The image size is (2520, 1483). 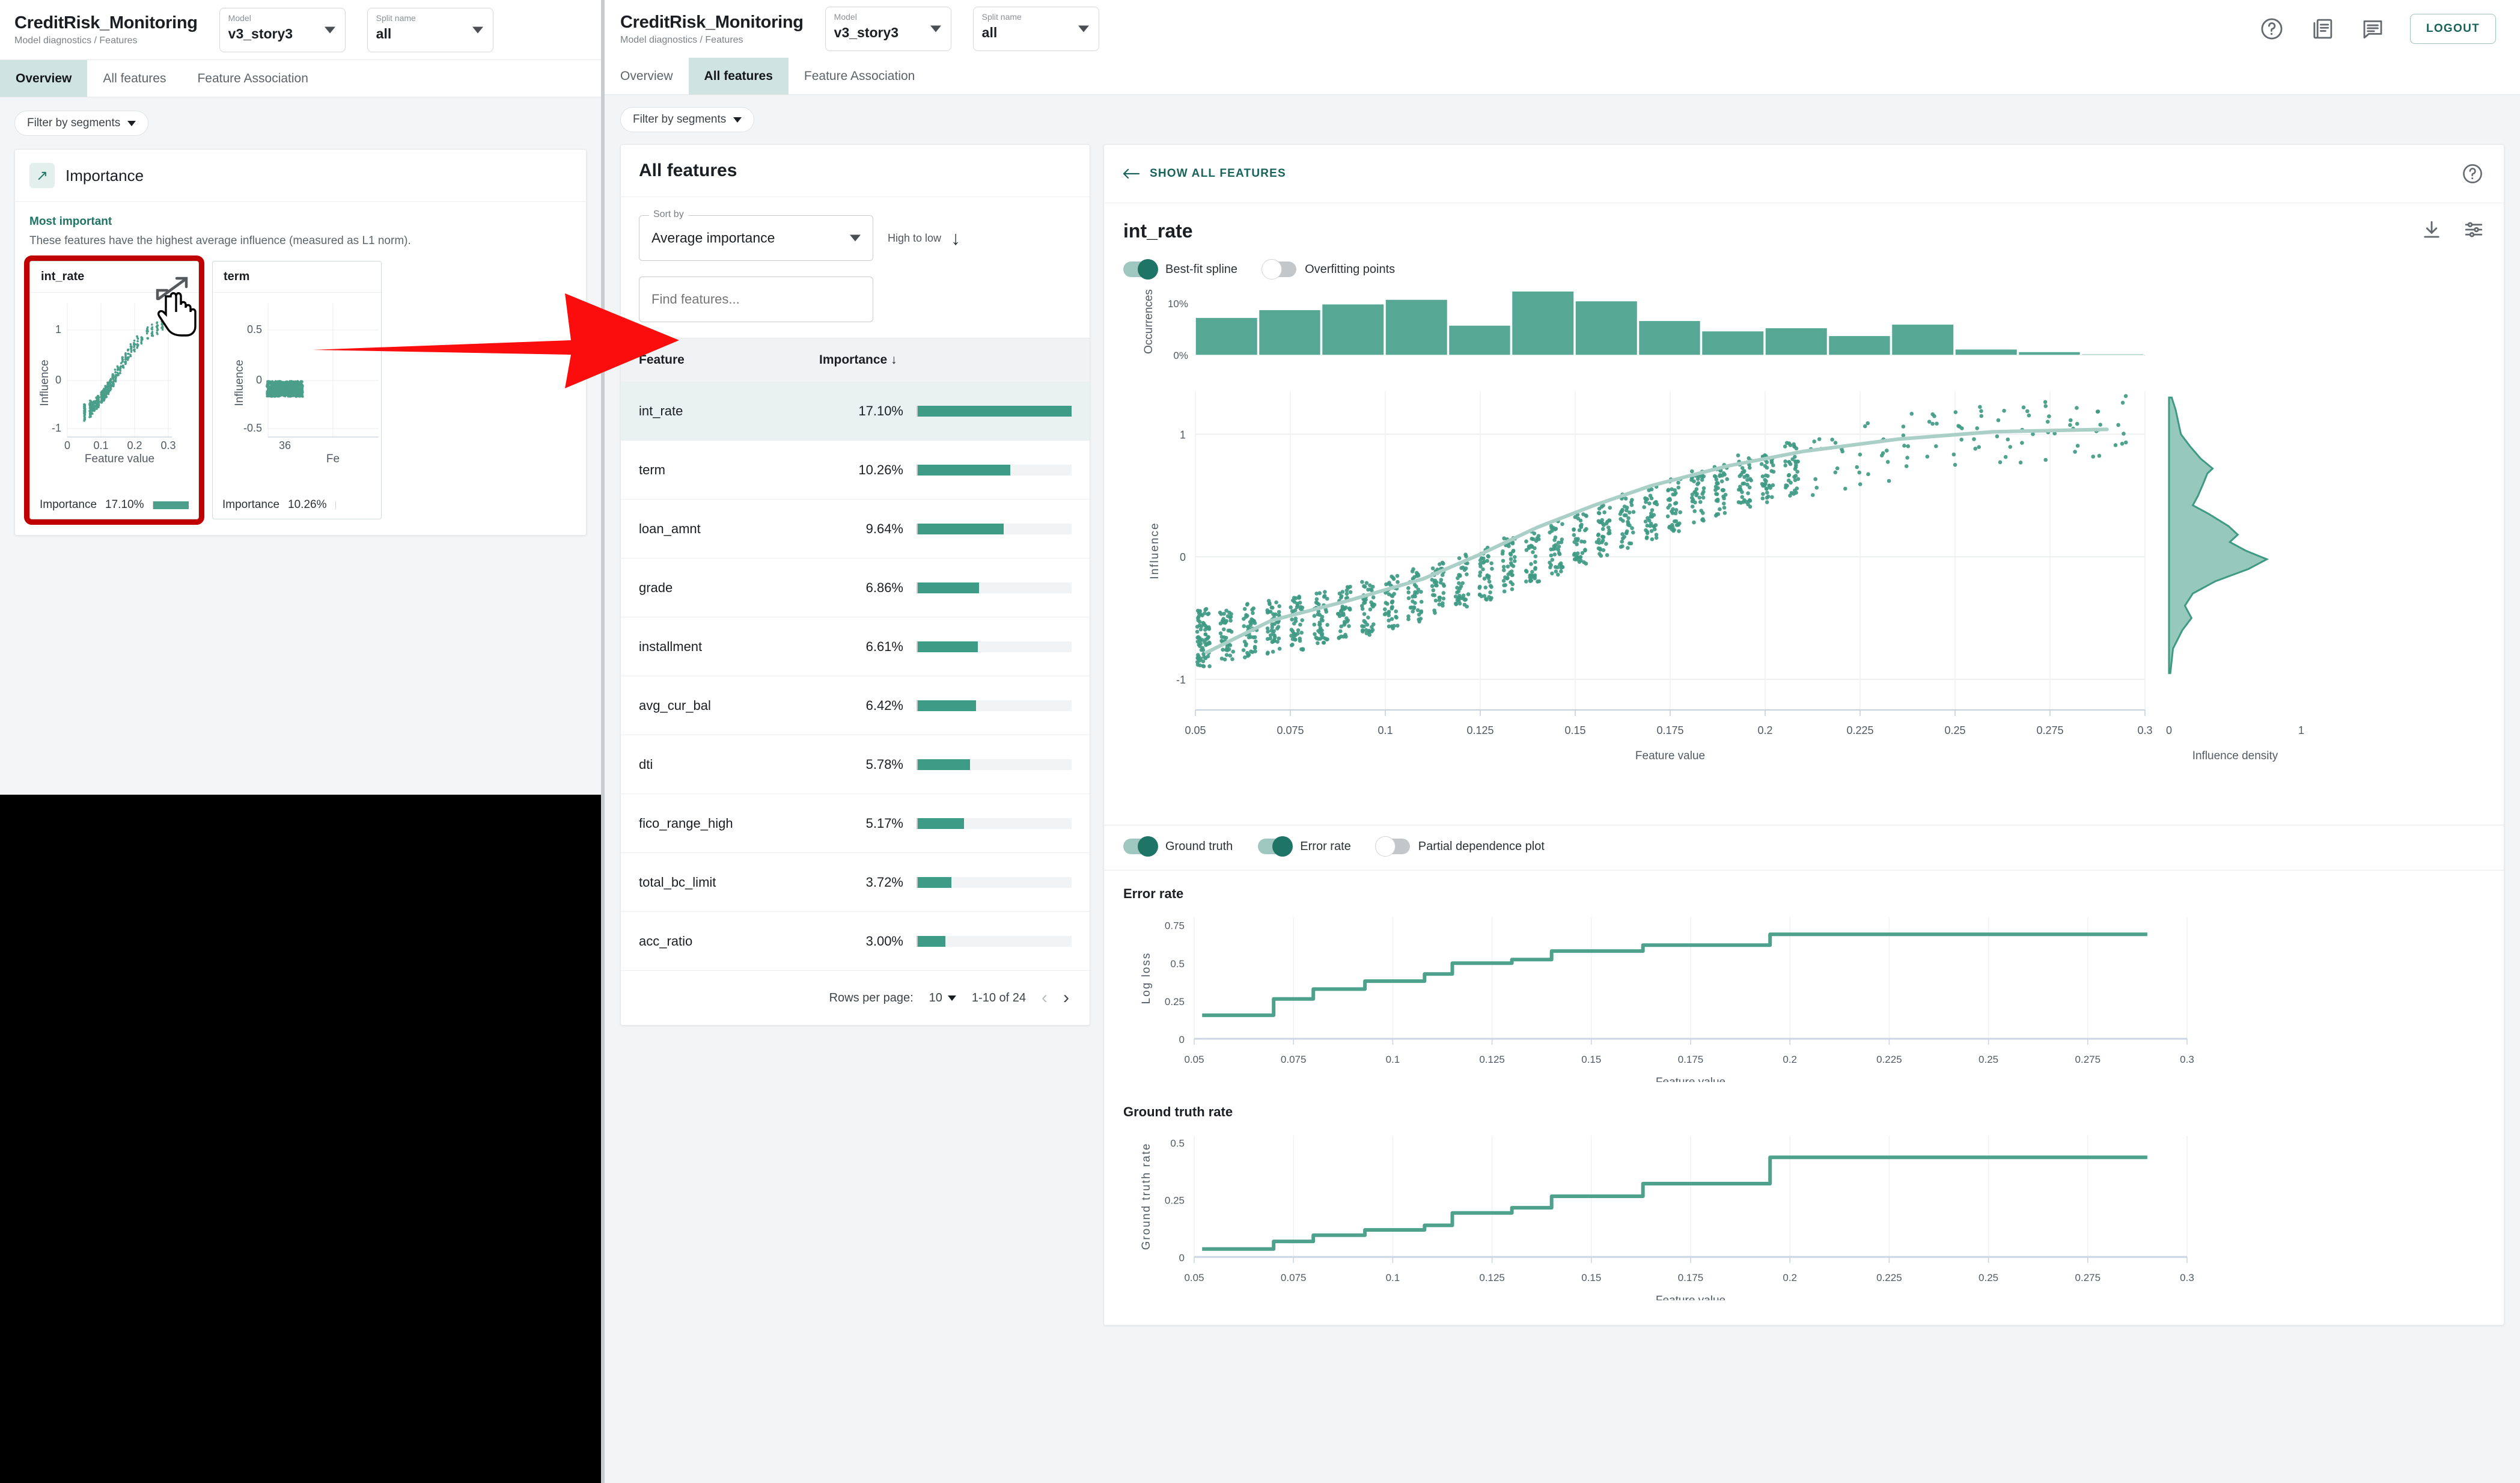 I want to click on svg-text: 0.3, so click(x=2187, y=1277).